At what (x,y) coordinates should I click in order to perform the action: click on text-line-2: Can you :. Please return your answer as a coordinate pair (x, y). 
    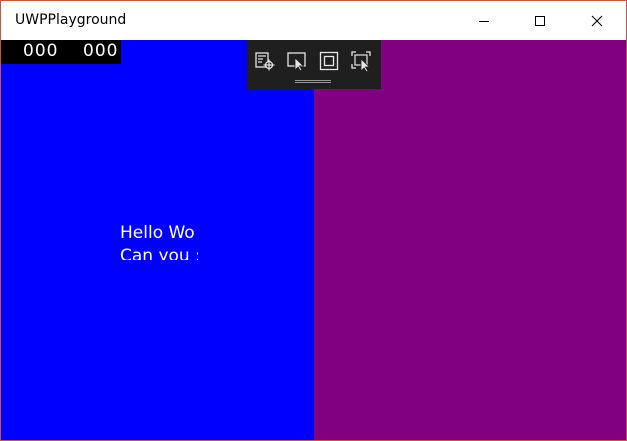
    Looking at the image, I should click on (159, 253).